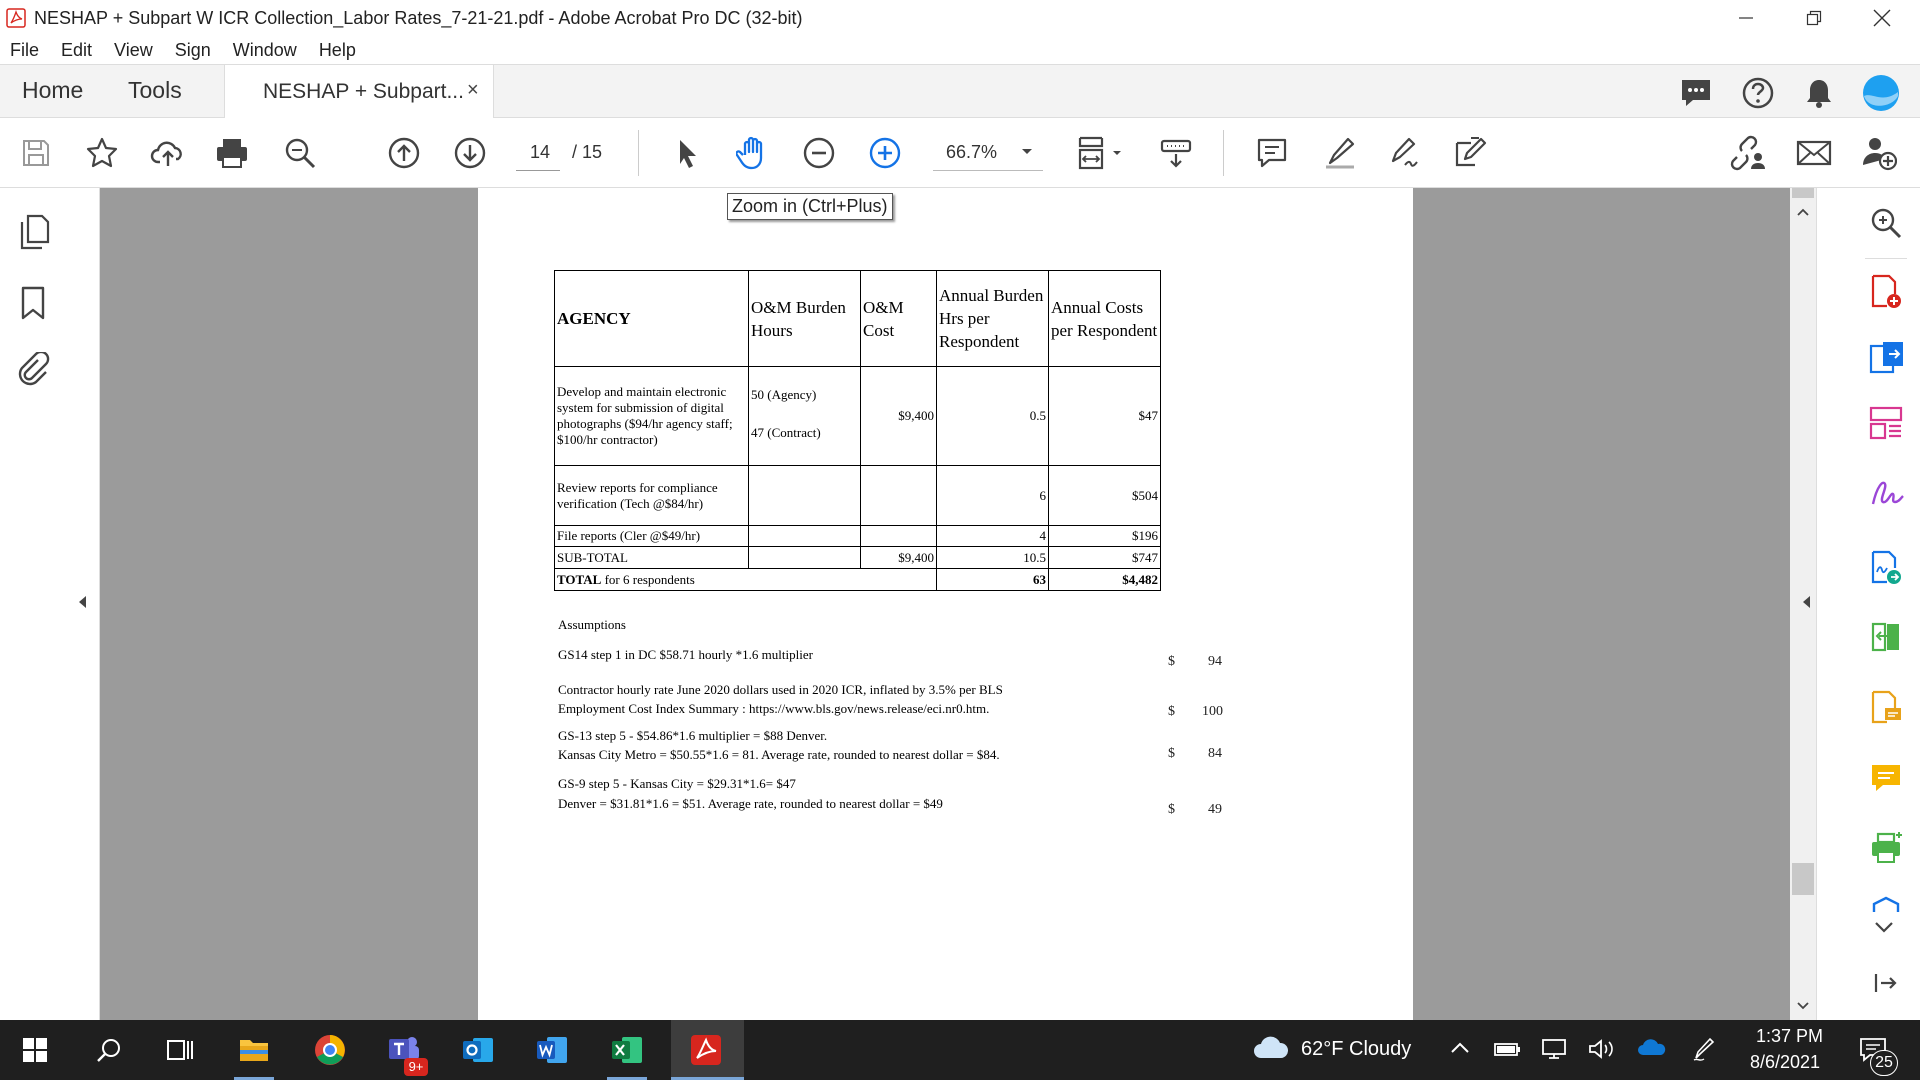  What do you see at coordinates (1176, 153) in the screenshot?
I see `scroll-mode-button` at bounding box center [1176, 153].